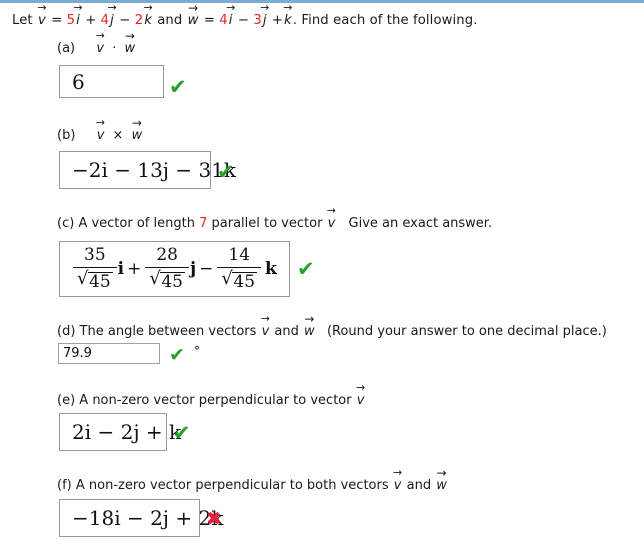 The image size is (644, 549). Describe the element at coordinates (105, 20) in the screenshot. I see `v-coefficient-j: 4` at that location.